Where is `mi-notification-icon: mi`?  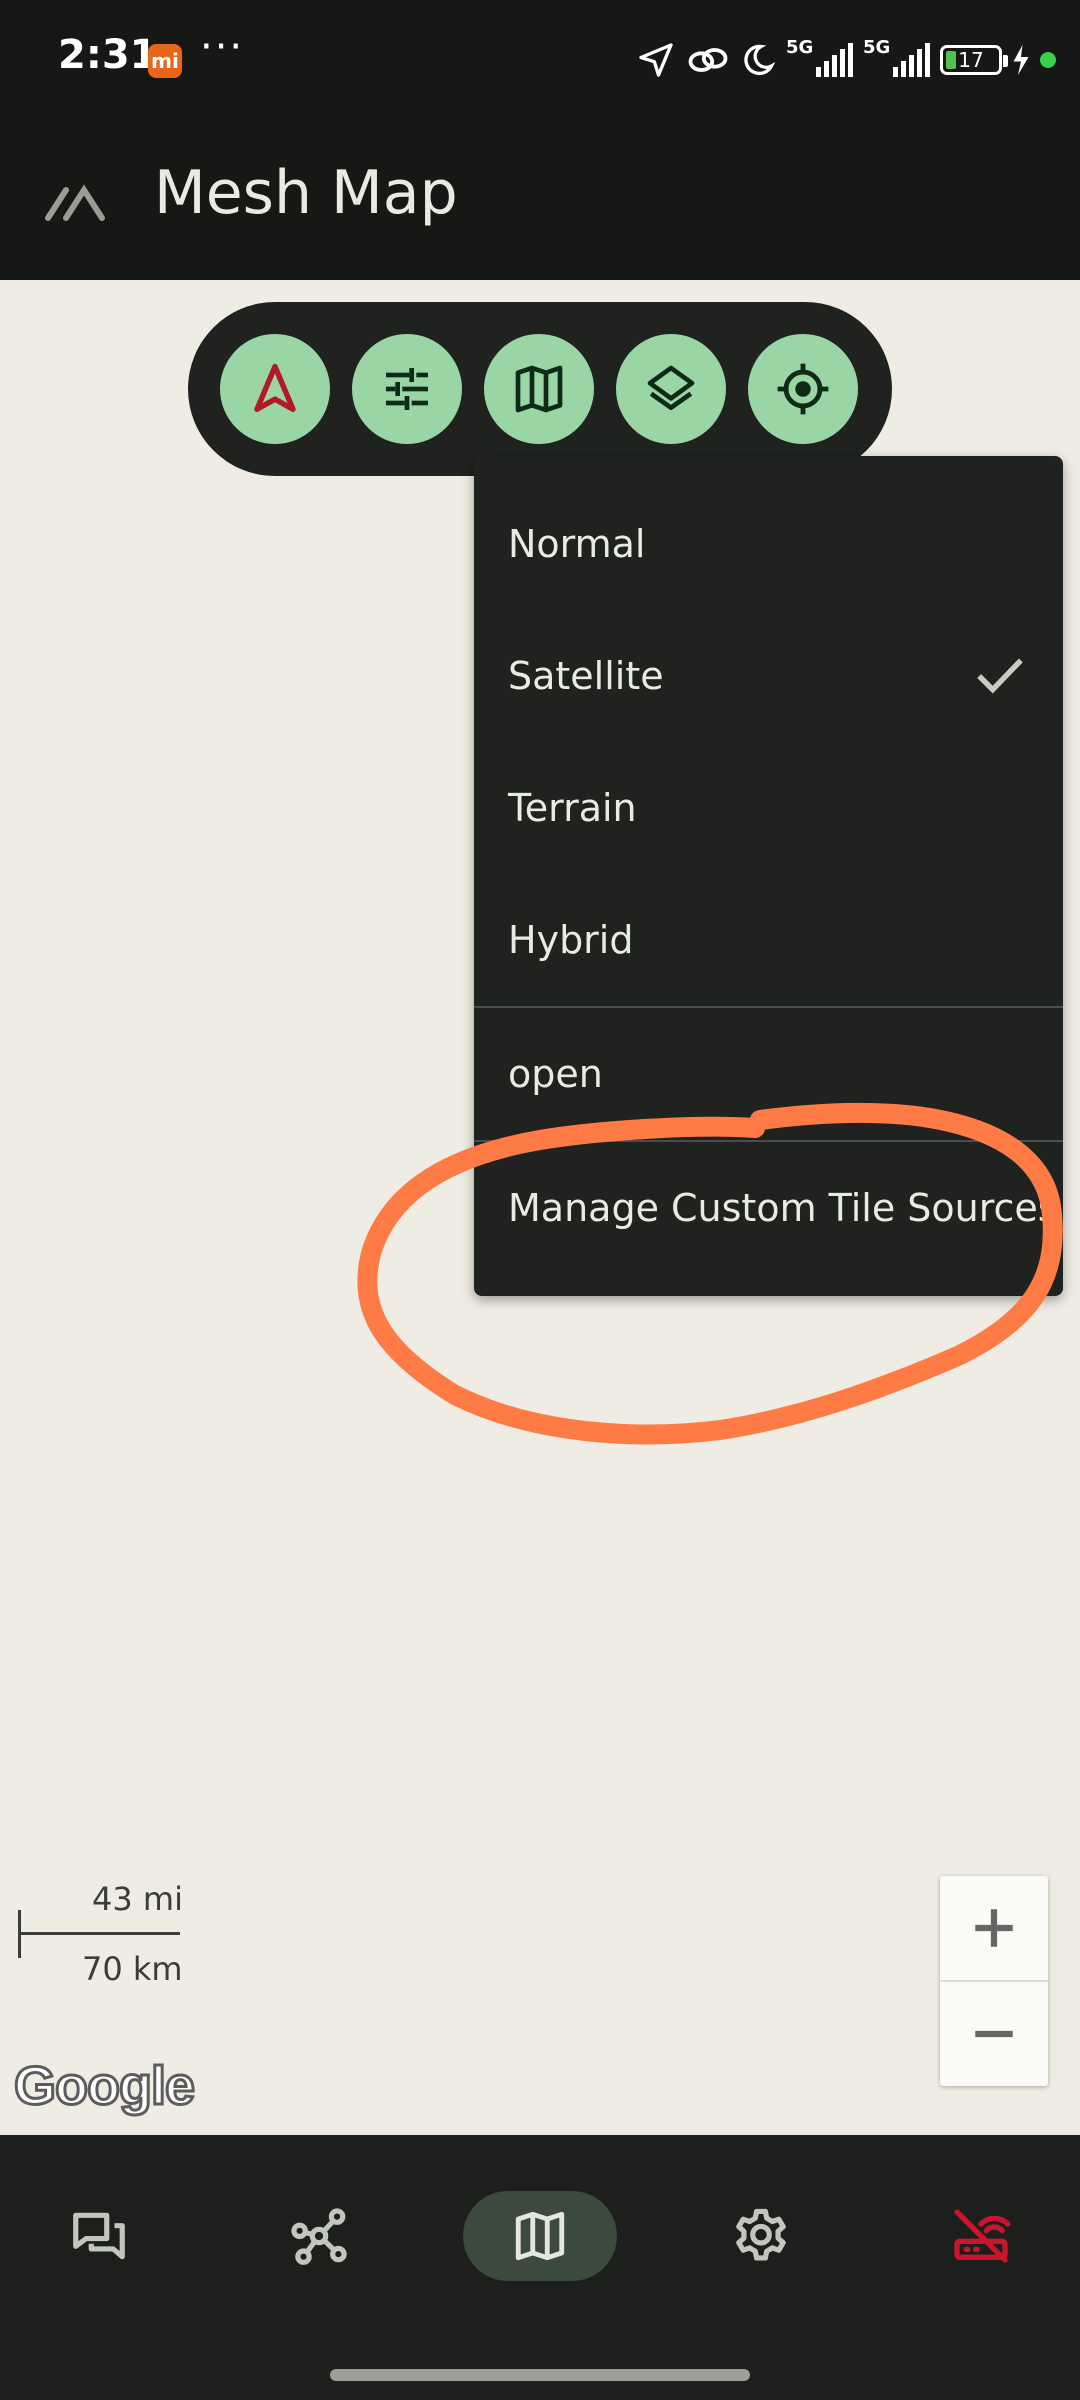
mi-notification-icon: mi is located at coordinates (165, 61).